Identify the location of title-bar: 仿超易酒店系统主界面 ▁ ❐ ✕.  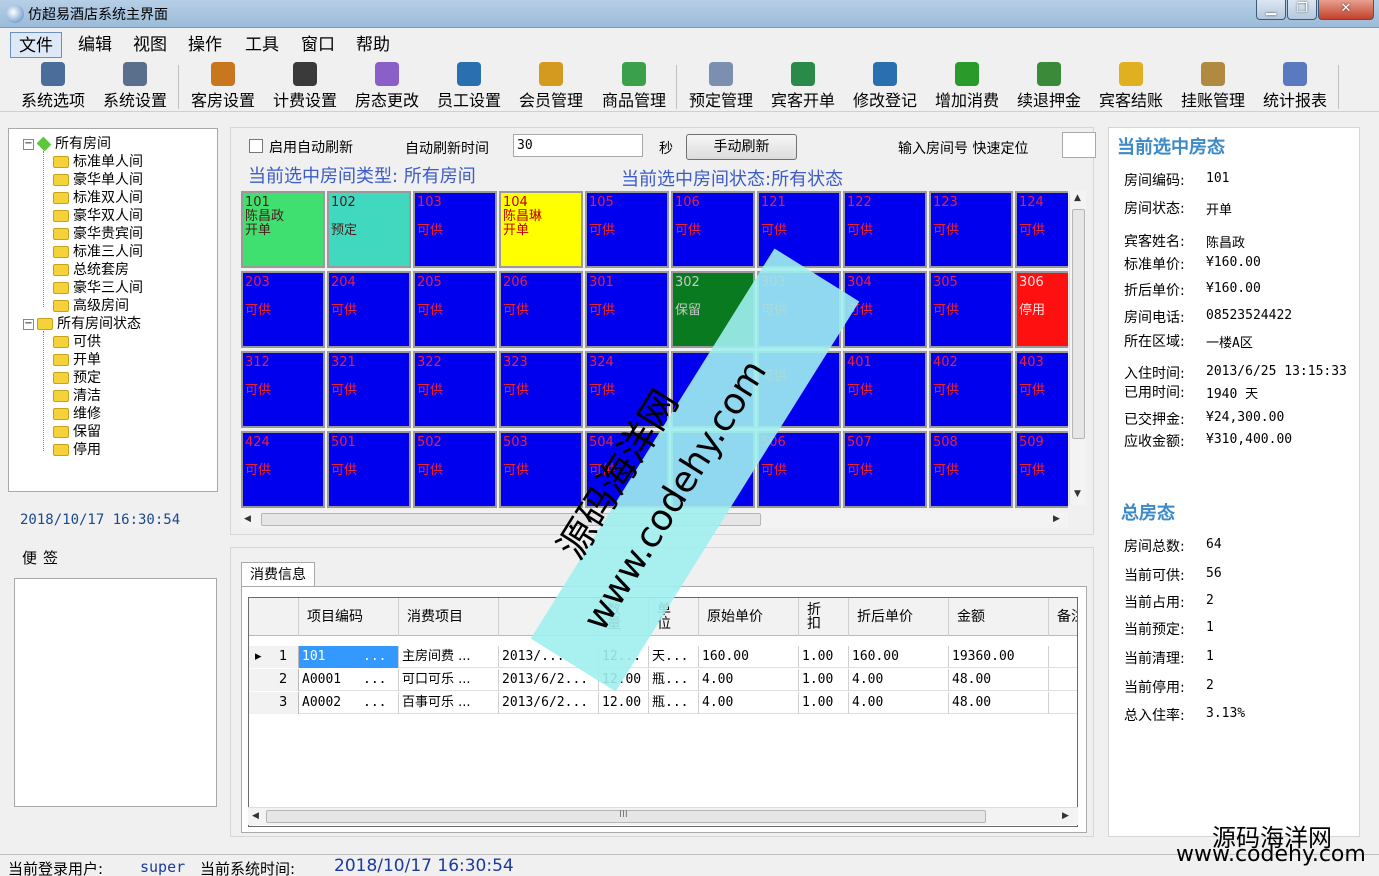
(689, 14).